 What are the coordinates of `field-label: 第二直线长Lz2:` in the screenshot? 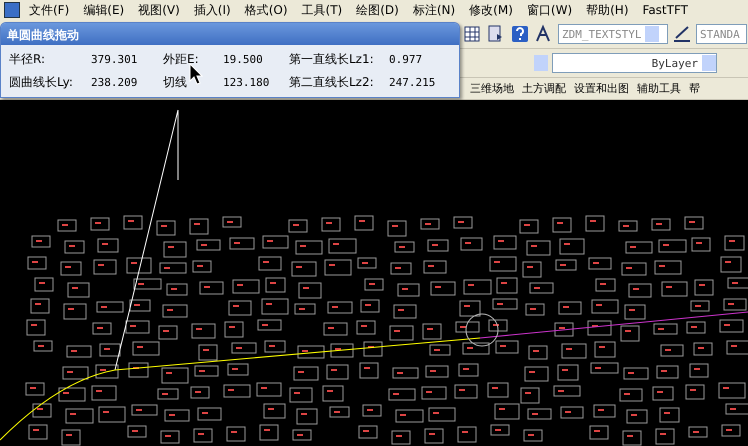 It's located at (331, 82).